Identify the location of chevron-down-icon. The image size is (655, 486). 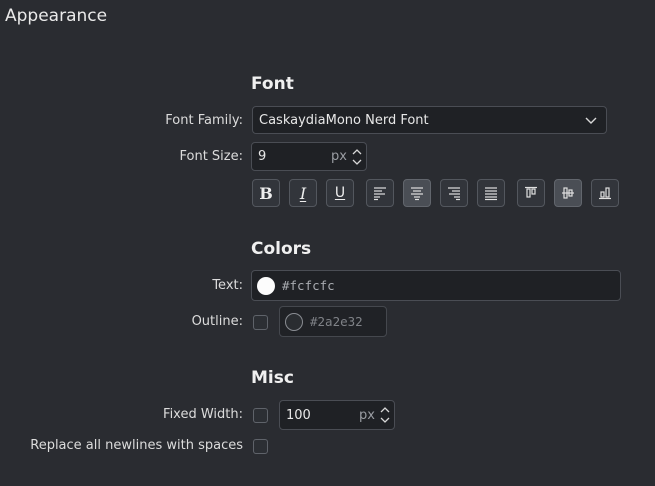
(591, 120).